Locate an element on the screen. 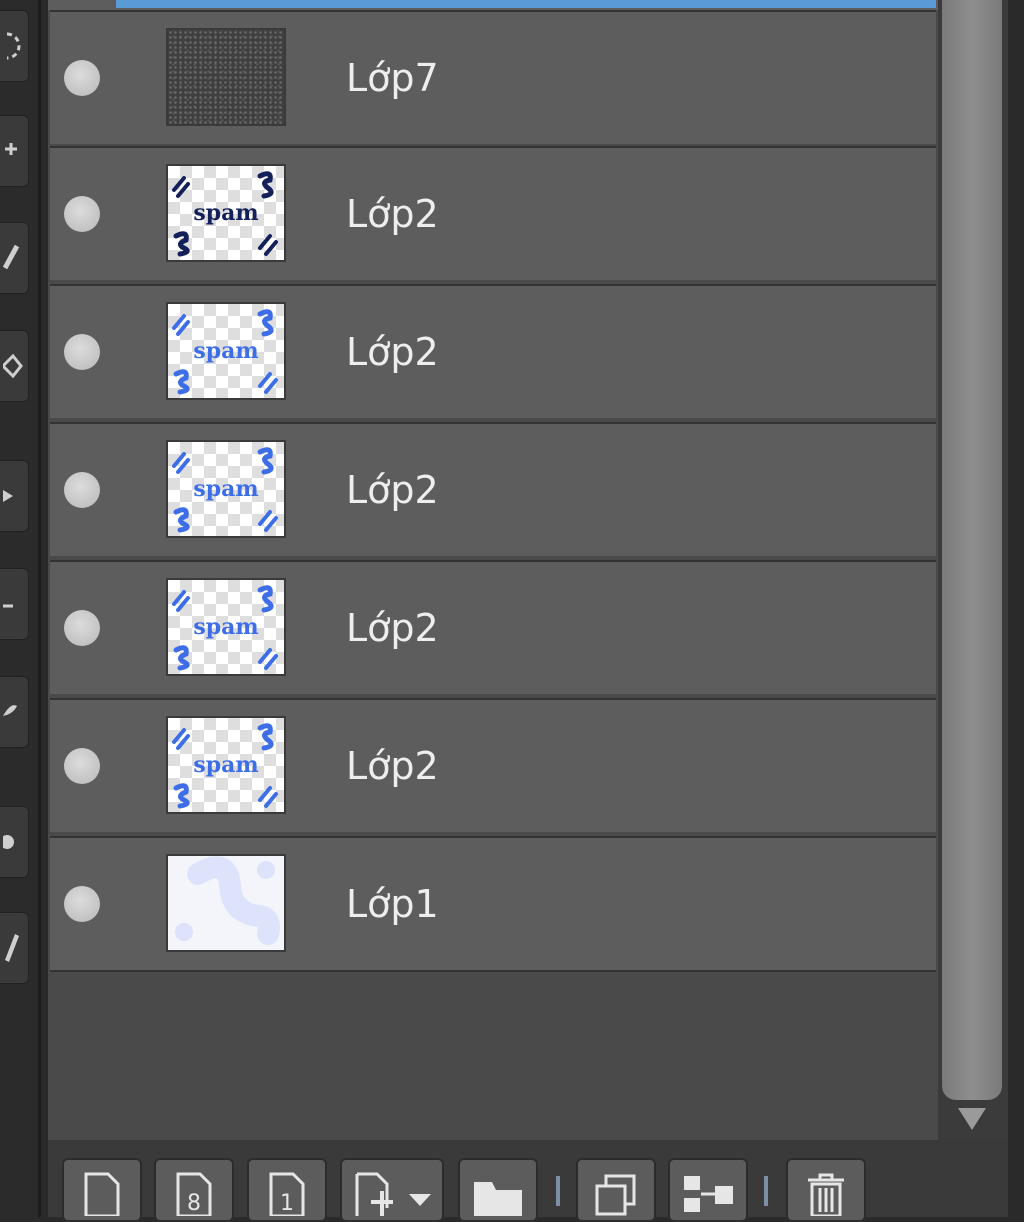 The height and width of the screenshot is (1222, 1024). layer-name: Lớp7 is located at coordinates (392, 78).